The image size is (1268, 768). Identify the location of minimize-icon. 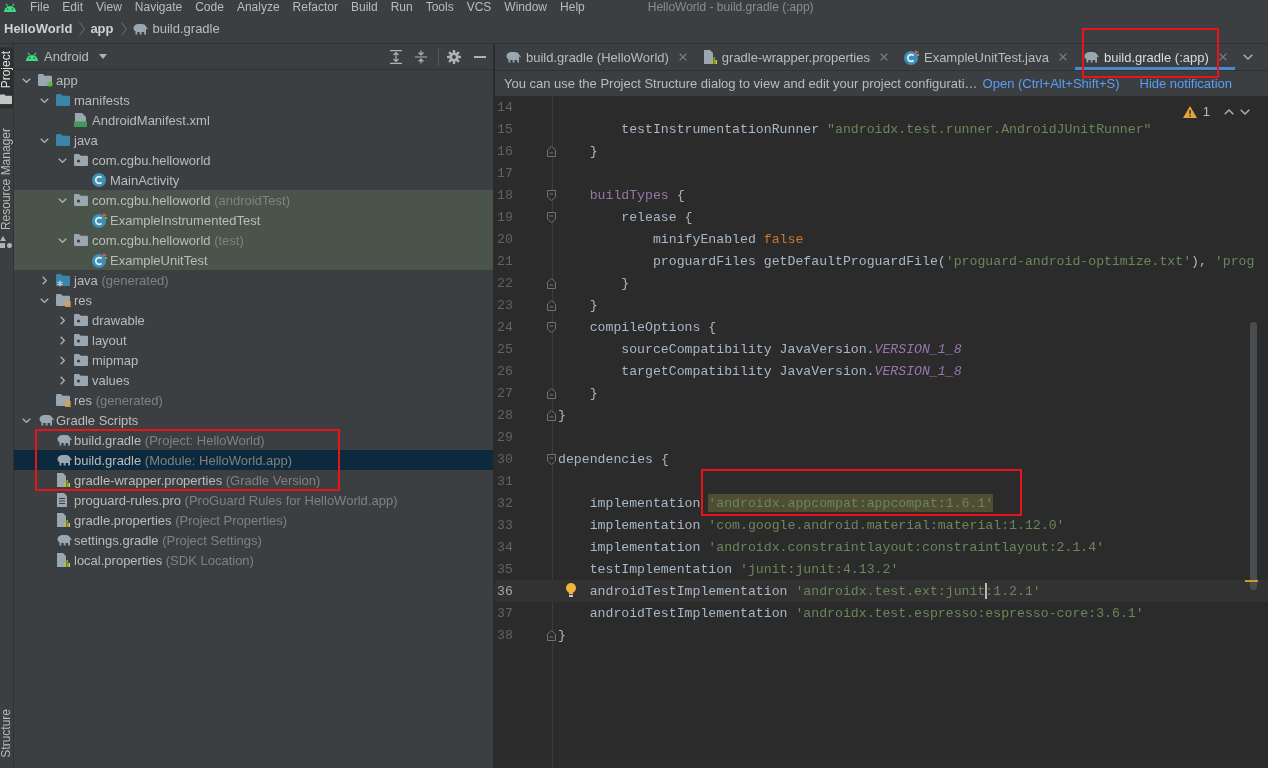
(480, 56).